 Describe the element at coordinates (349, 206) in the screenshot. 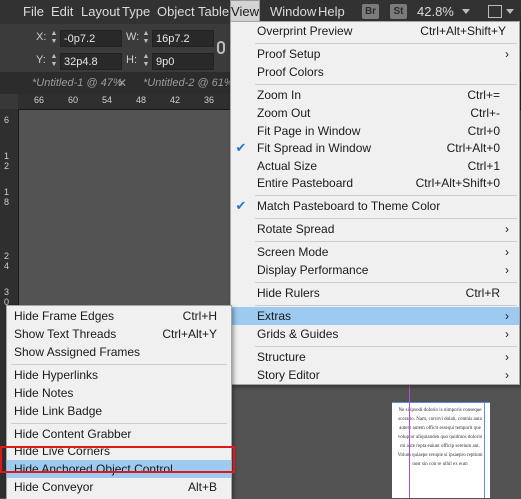

I see `menu-item-label: Match Pasteboard to Theme Color` at that location.